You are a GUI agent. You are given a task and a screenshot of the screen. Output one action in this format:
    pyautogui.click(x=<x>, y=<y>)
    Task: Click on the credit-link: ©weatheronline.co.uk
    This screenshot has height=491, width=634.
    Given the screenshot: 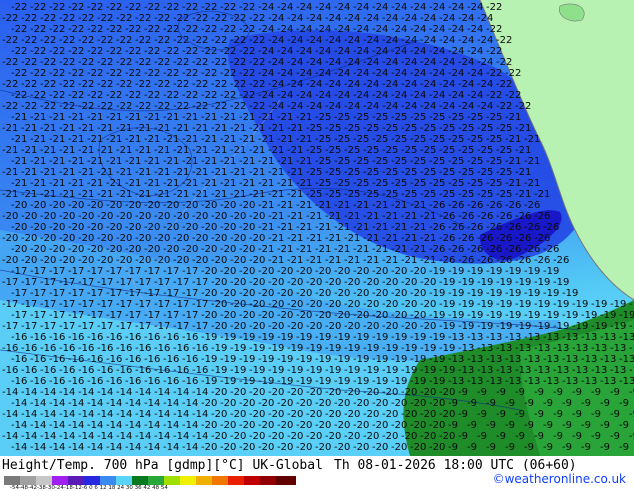 What is the action you would take?
    pyautogui.click(x=559, y=479)
    